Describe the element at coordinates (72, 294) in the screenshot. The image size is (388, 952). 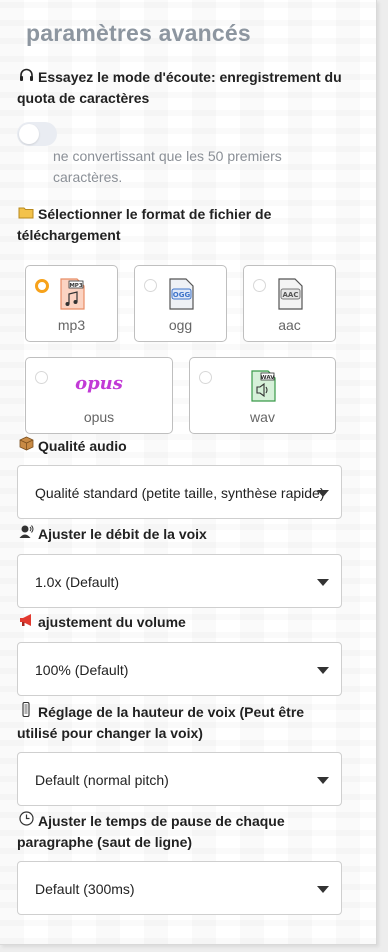
I see `mp3-file-icon: MP3` at that location.